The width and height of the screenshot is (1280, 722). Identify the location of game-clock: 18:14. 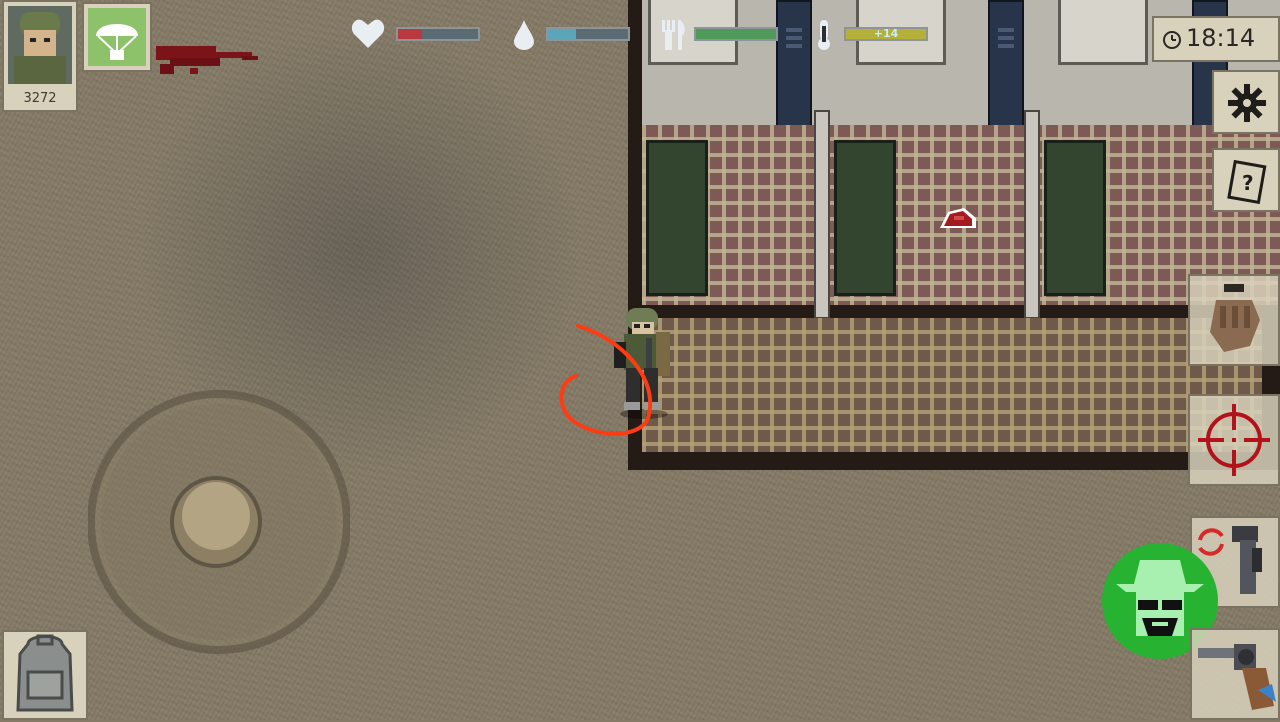
(1216, 39).